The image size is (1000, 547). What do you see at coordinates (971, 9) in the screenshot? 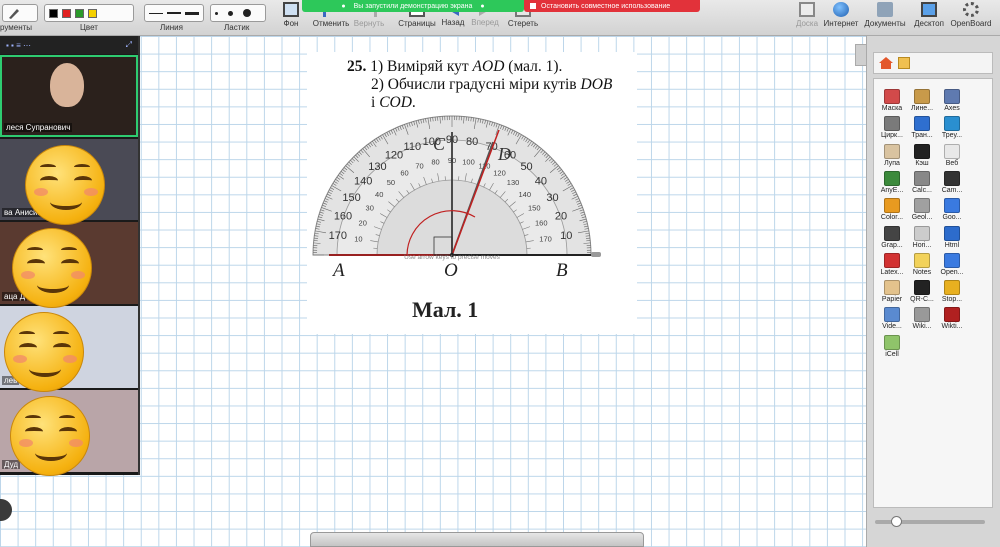
I see `gear-icon` at bounding box center [971, 9].